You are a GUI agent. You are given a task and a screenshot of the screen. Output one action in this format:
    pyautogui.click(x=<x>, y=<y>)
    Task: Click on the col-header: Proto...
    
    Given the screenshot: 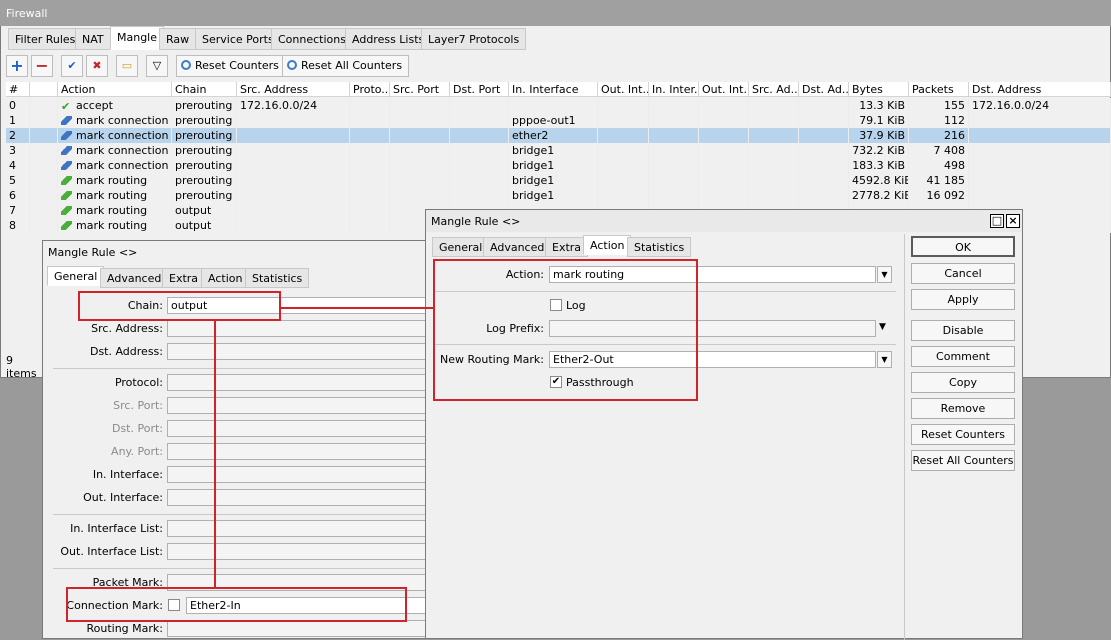 What is the action you would take?
    pyautogui.click(x=370, y=89)
    